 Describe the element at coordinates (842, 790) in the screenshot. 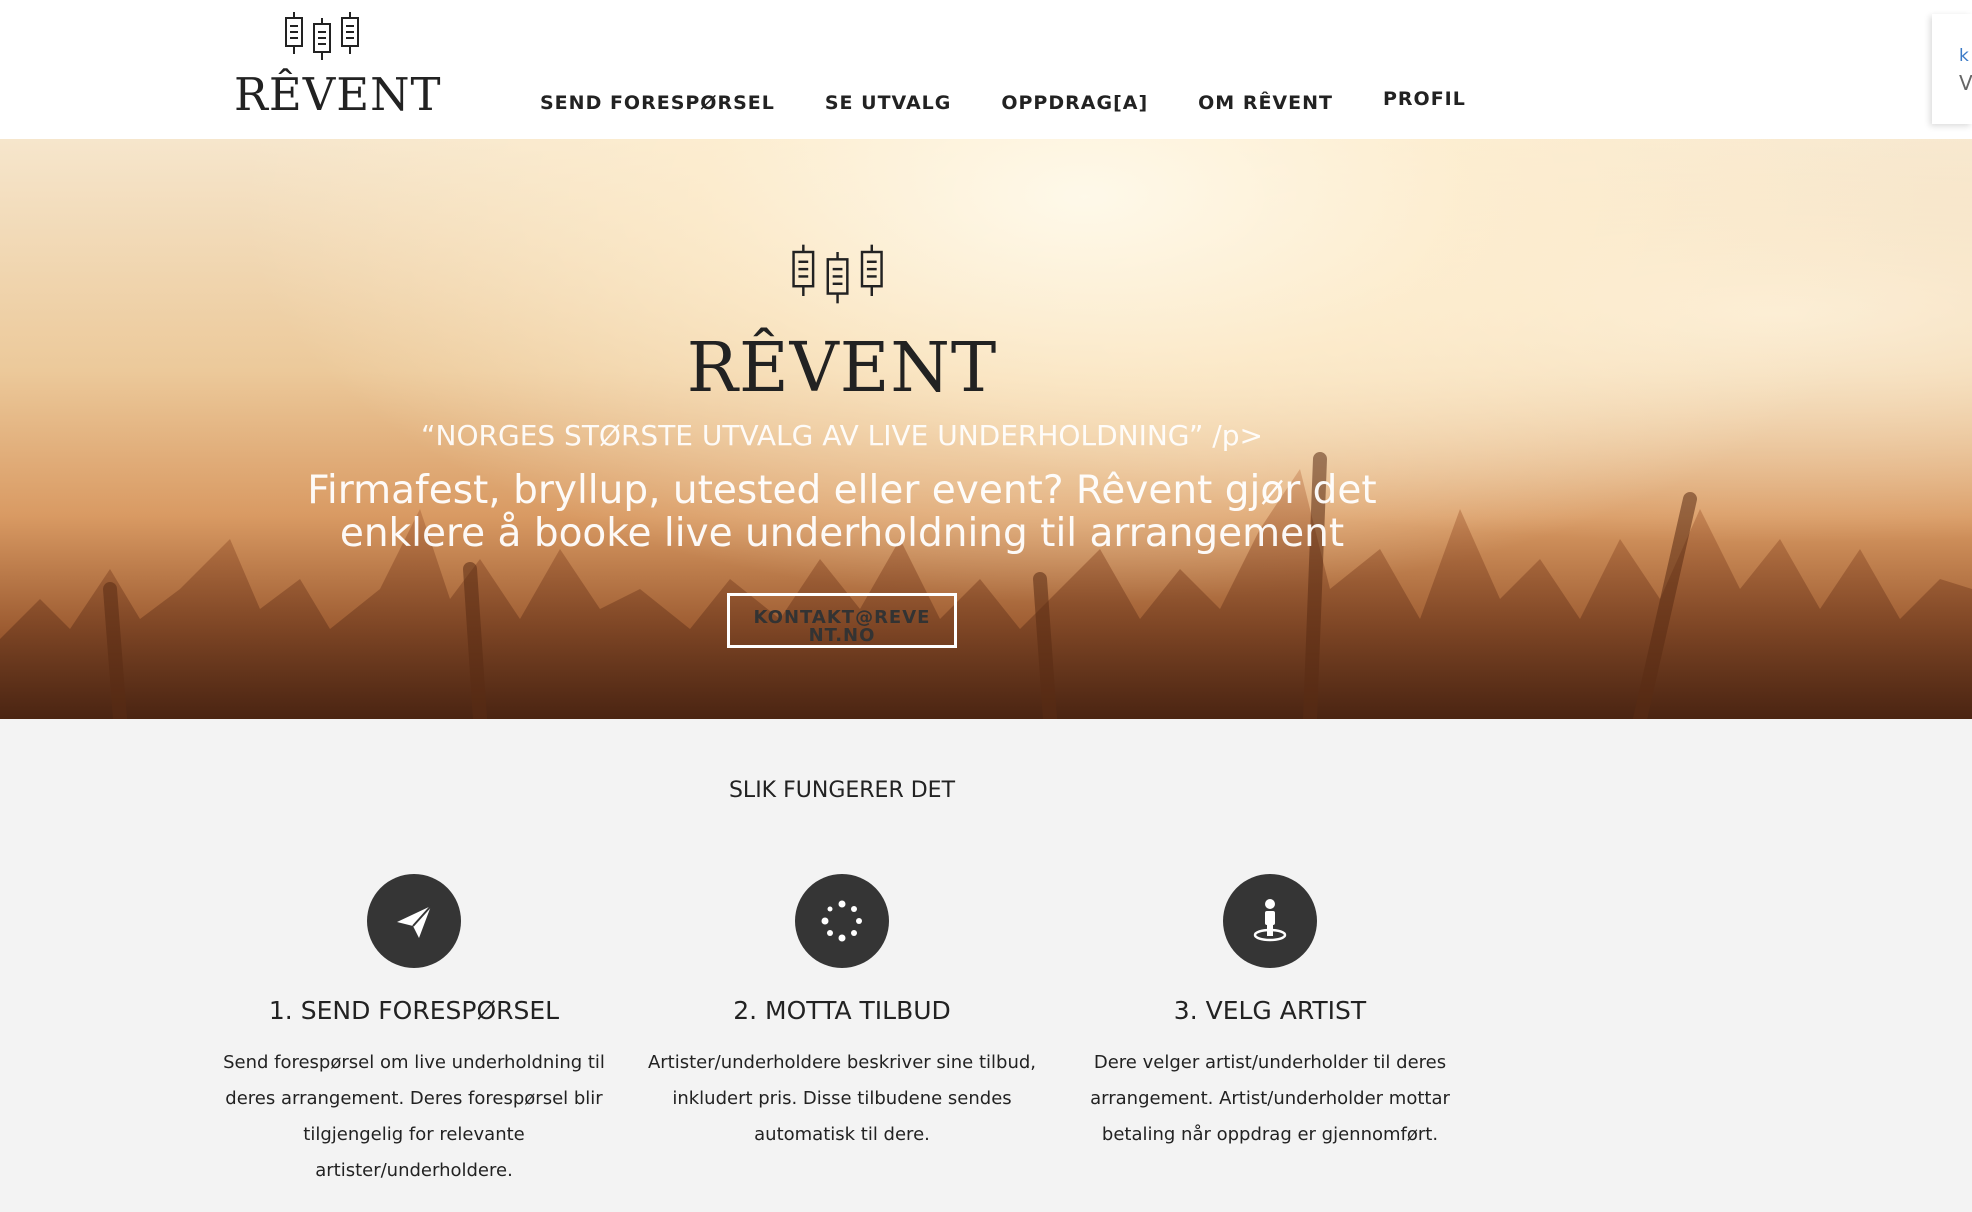

I see `how-it-works-heading: SLIK FUNGERER DET` at that location.